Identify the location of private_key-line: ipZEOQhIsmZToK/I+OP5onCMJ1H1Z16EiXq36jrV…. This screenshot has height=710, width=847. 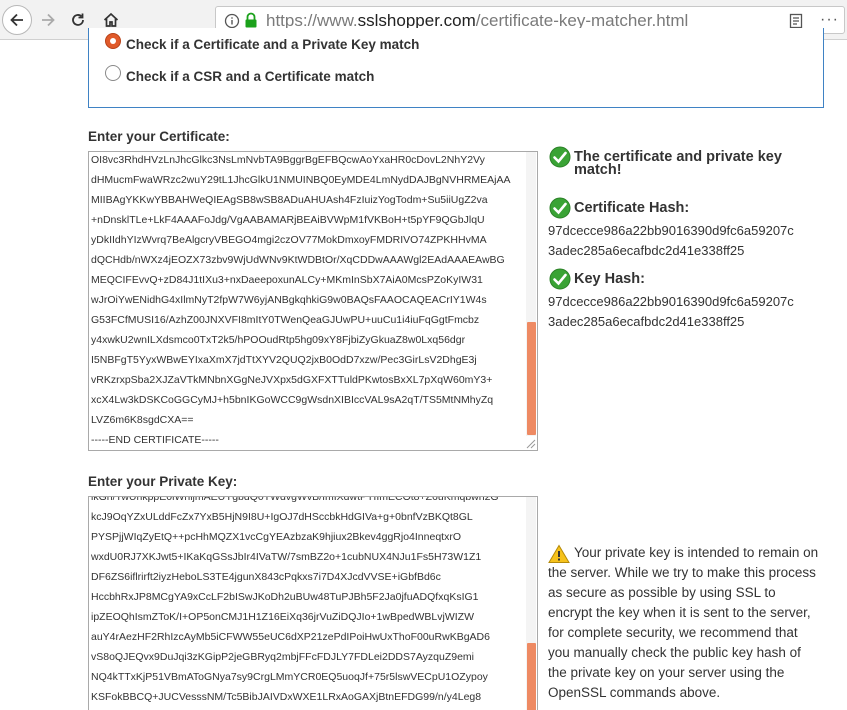
(282, 617).